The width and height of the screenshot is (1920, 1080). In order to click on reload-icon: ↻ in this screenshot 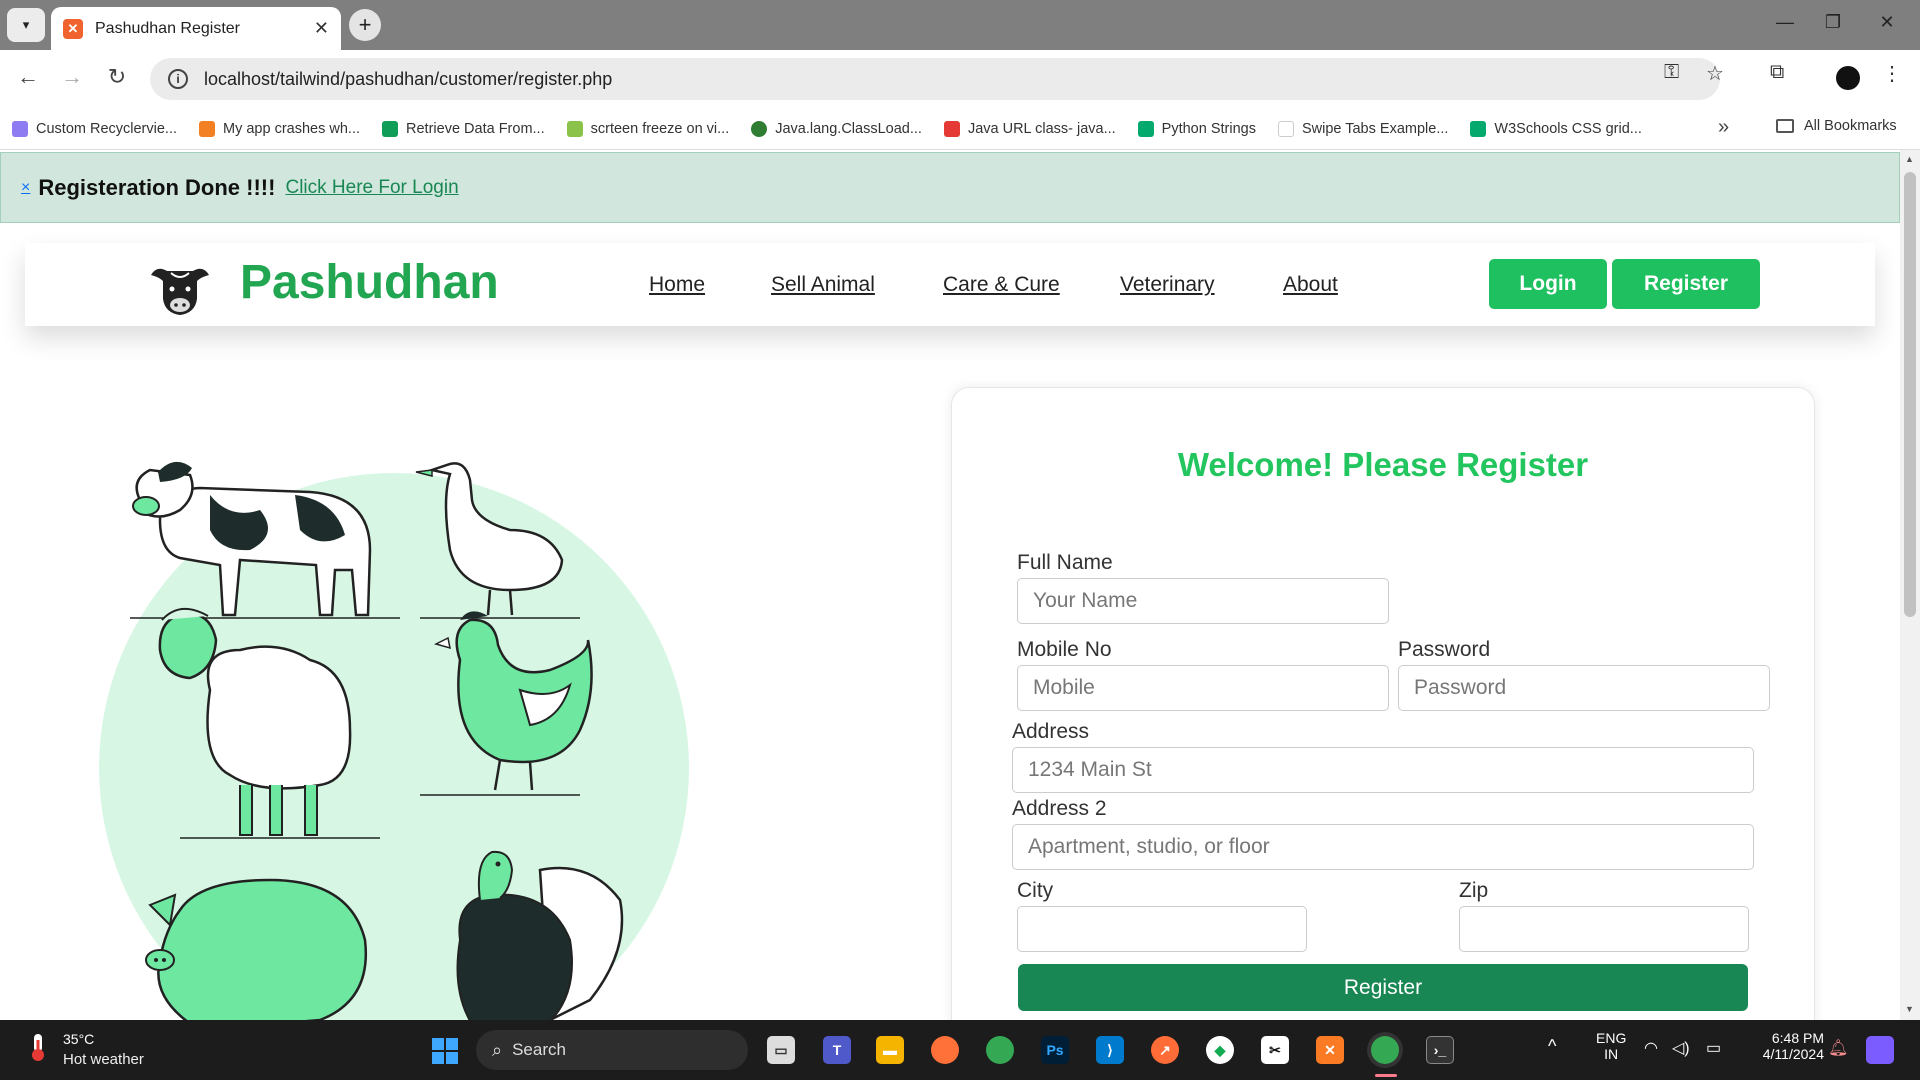, I will do `click(117, 77)`.